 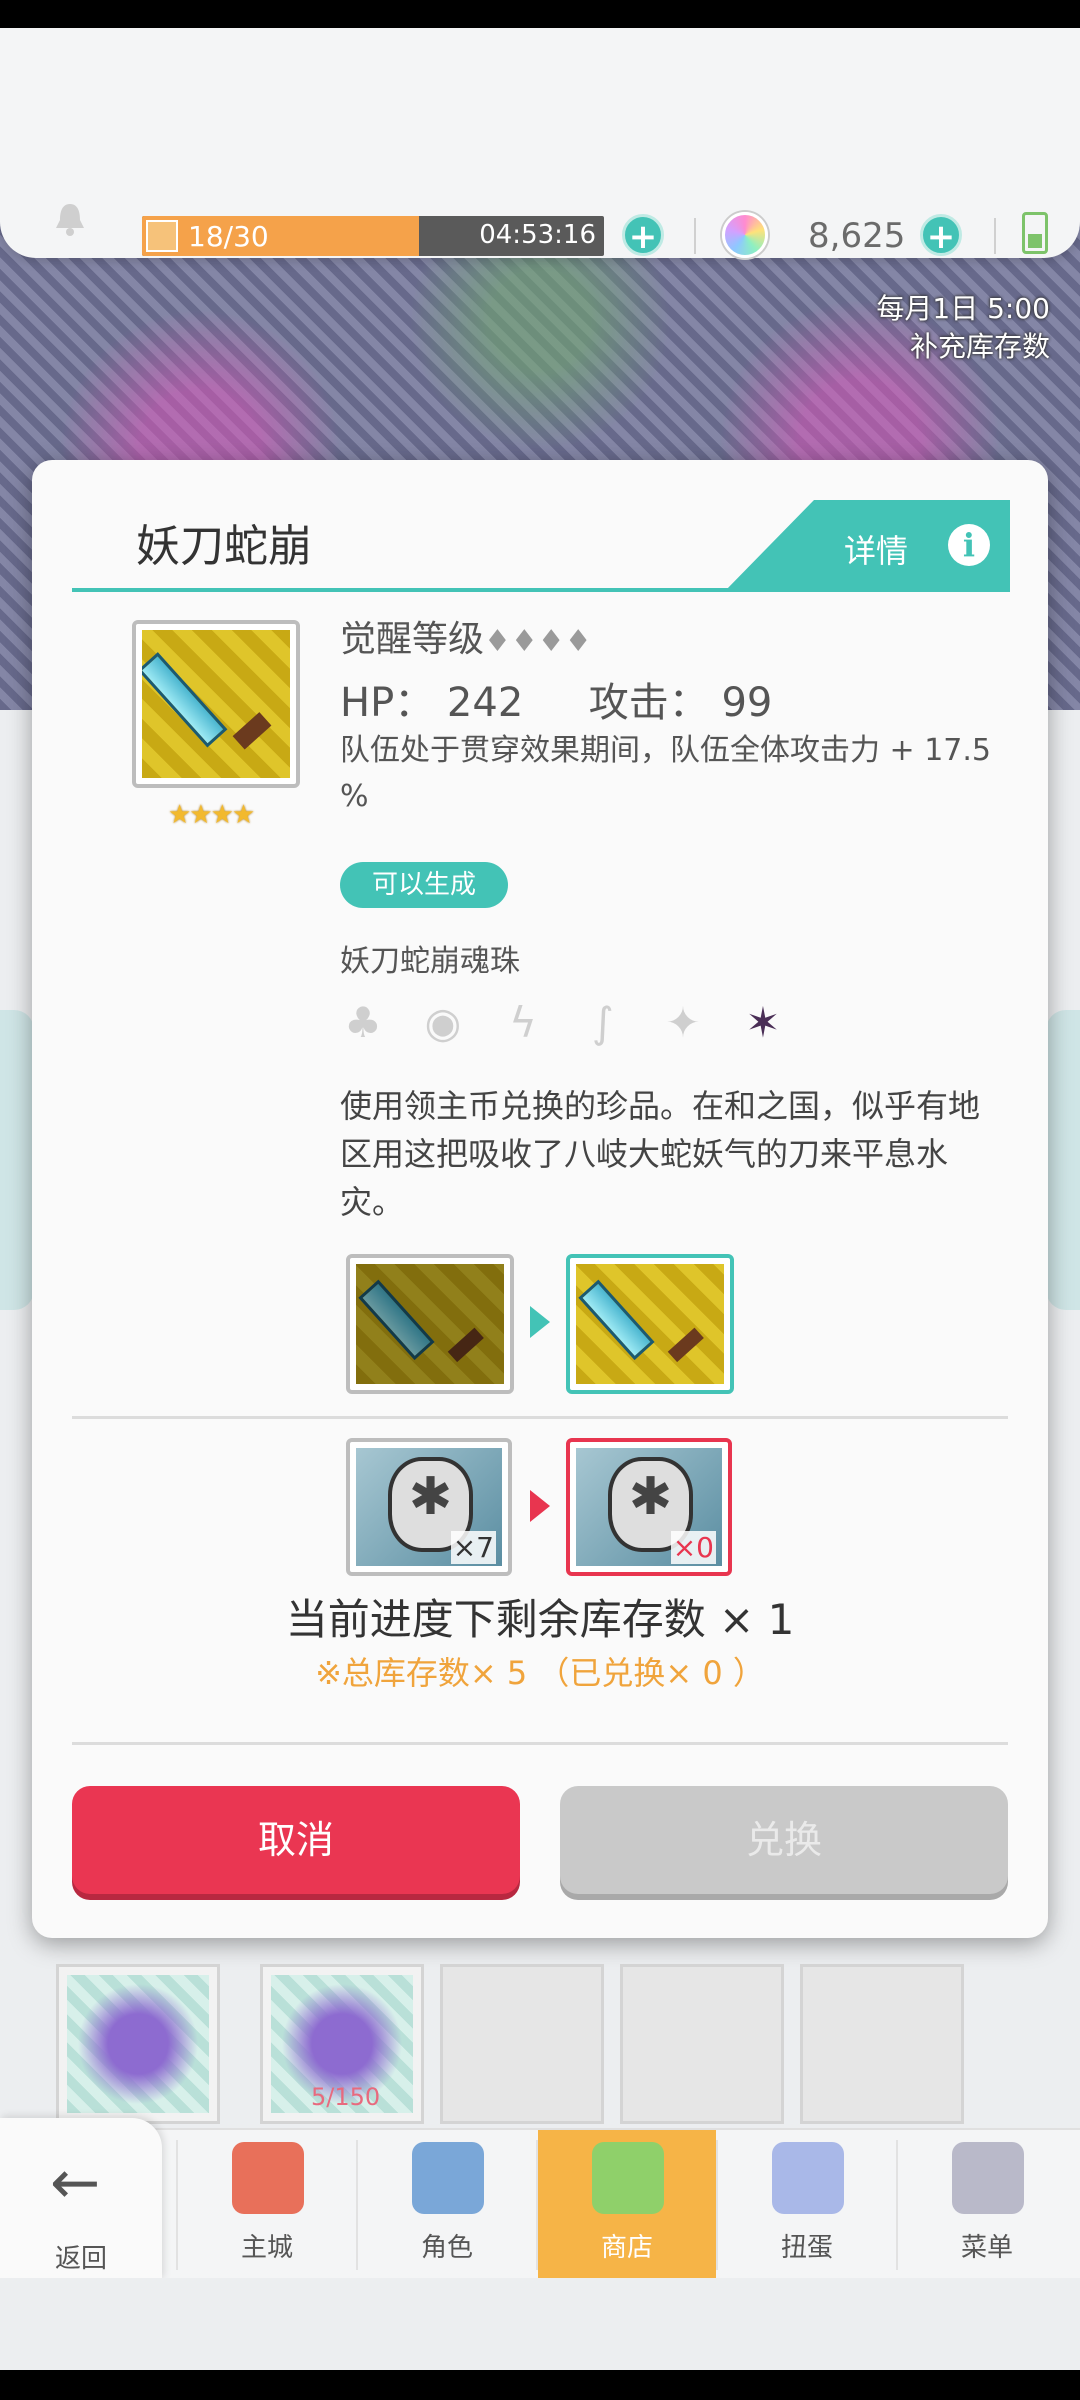 I want to click on info-icon: i, so click(x=969, y=545).